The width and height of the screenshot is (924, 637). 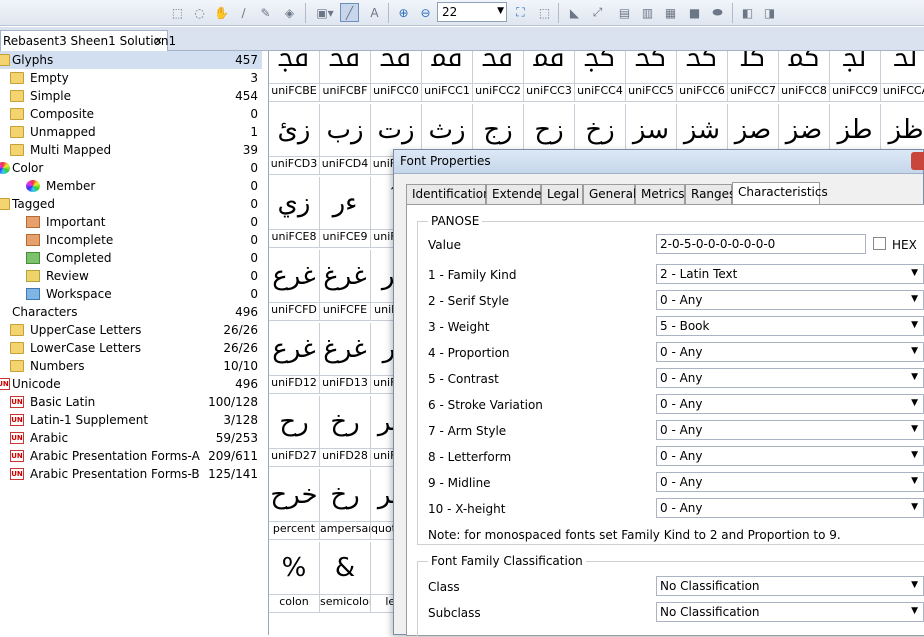 What do you see at coordinates (199, 12) in the screenshot?
I see `lasso-icon: ◌` at bounding box center [199, 12].